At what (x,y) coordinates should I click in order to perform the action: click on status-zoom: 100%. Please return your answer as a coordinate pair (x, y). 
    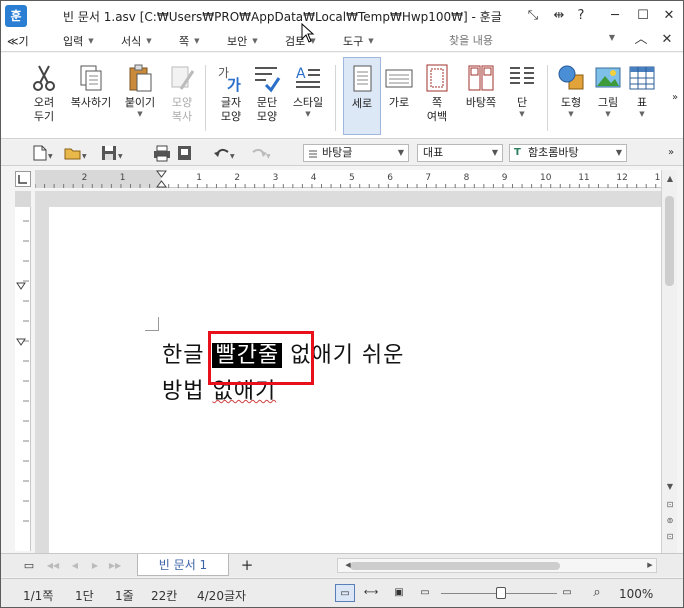
    Looking at the image, I should click on (636, 594).